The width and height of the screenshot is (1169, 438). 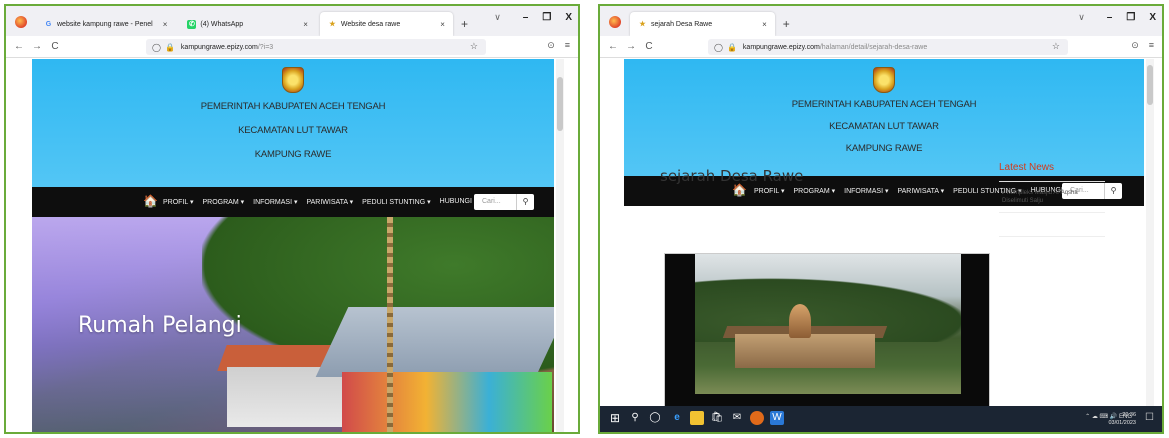 I want to click on word-icon: W, so click(x=777, y=418).